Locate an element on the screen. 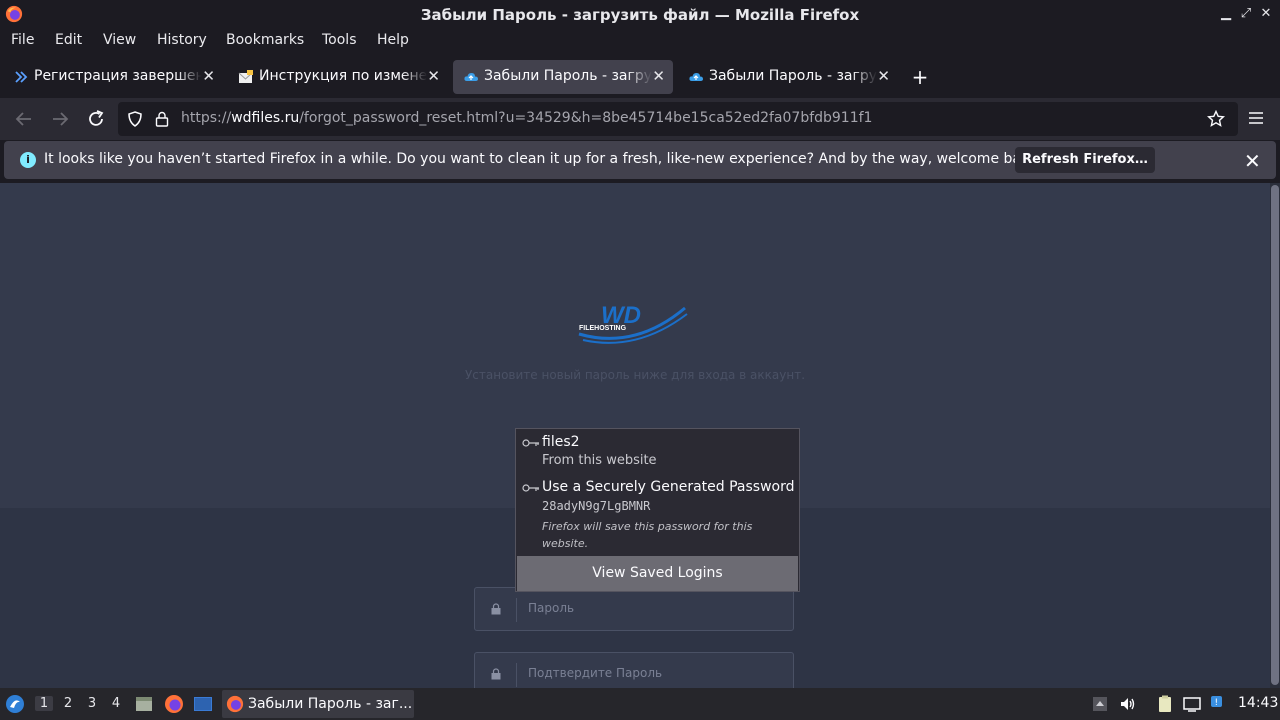  volume-icon is located at coordinates (1128, 704).